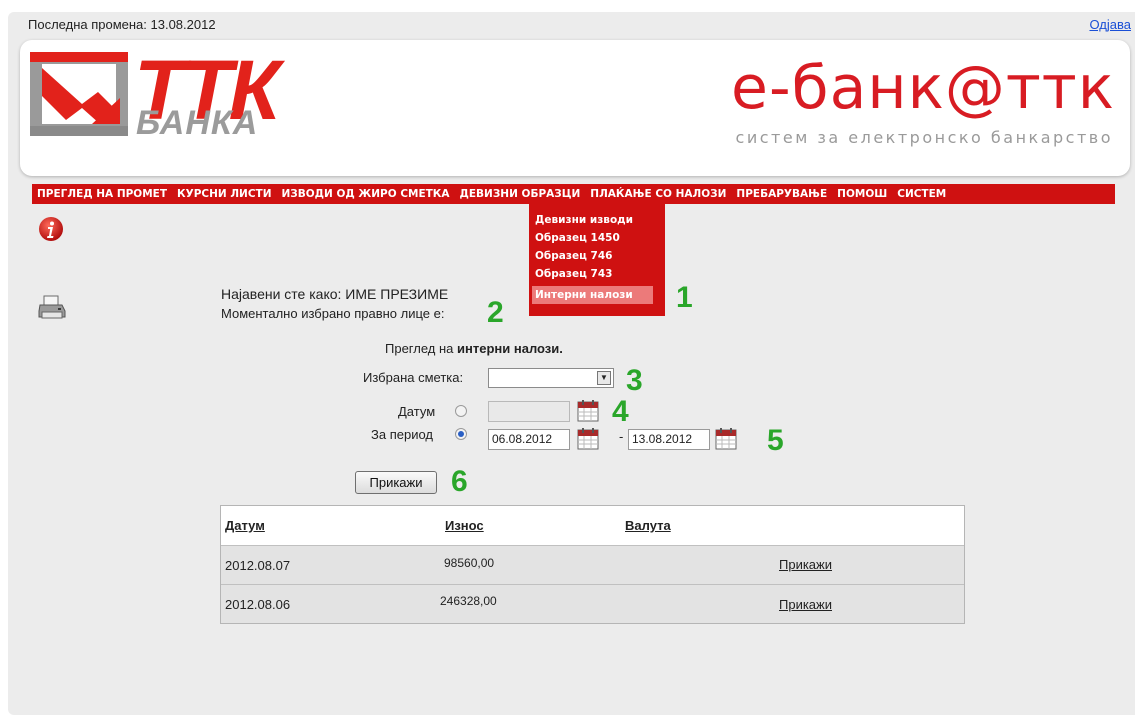 The width and height of the screenshot is (1135, 715). What do you see at coordinates (464, 525) in the screenshot?
I see `column-header-amount: Износ` at bounding box center [464, 525].